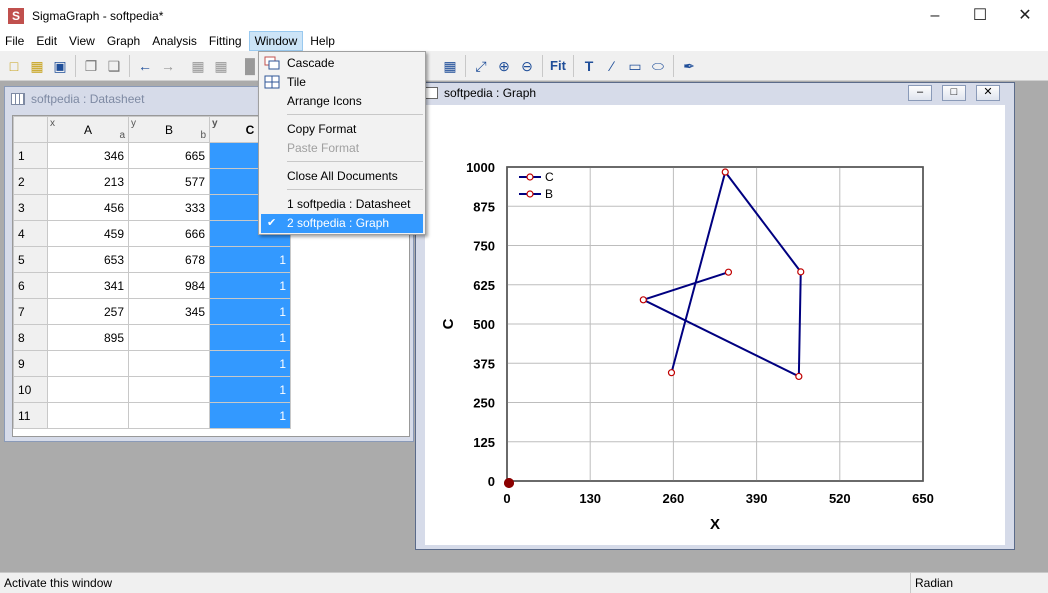 The image size is (1048, 593). Describe the element at coordinates (322, 41) in the screenshot. I see `menu-help: Help` at that location.